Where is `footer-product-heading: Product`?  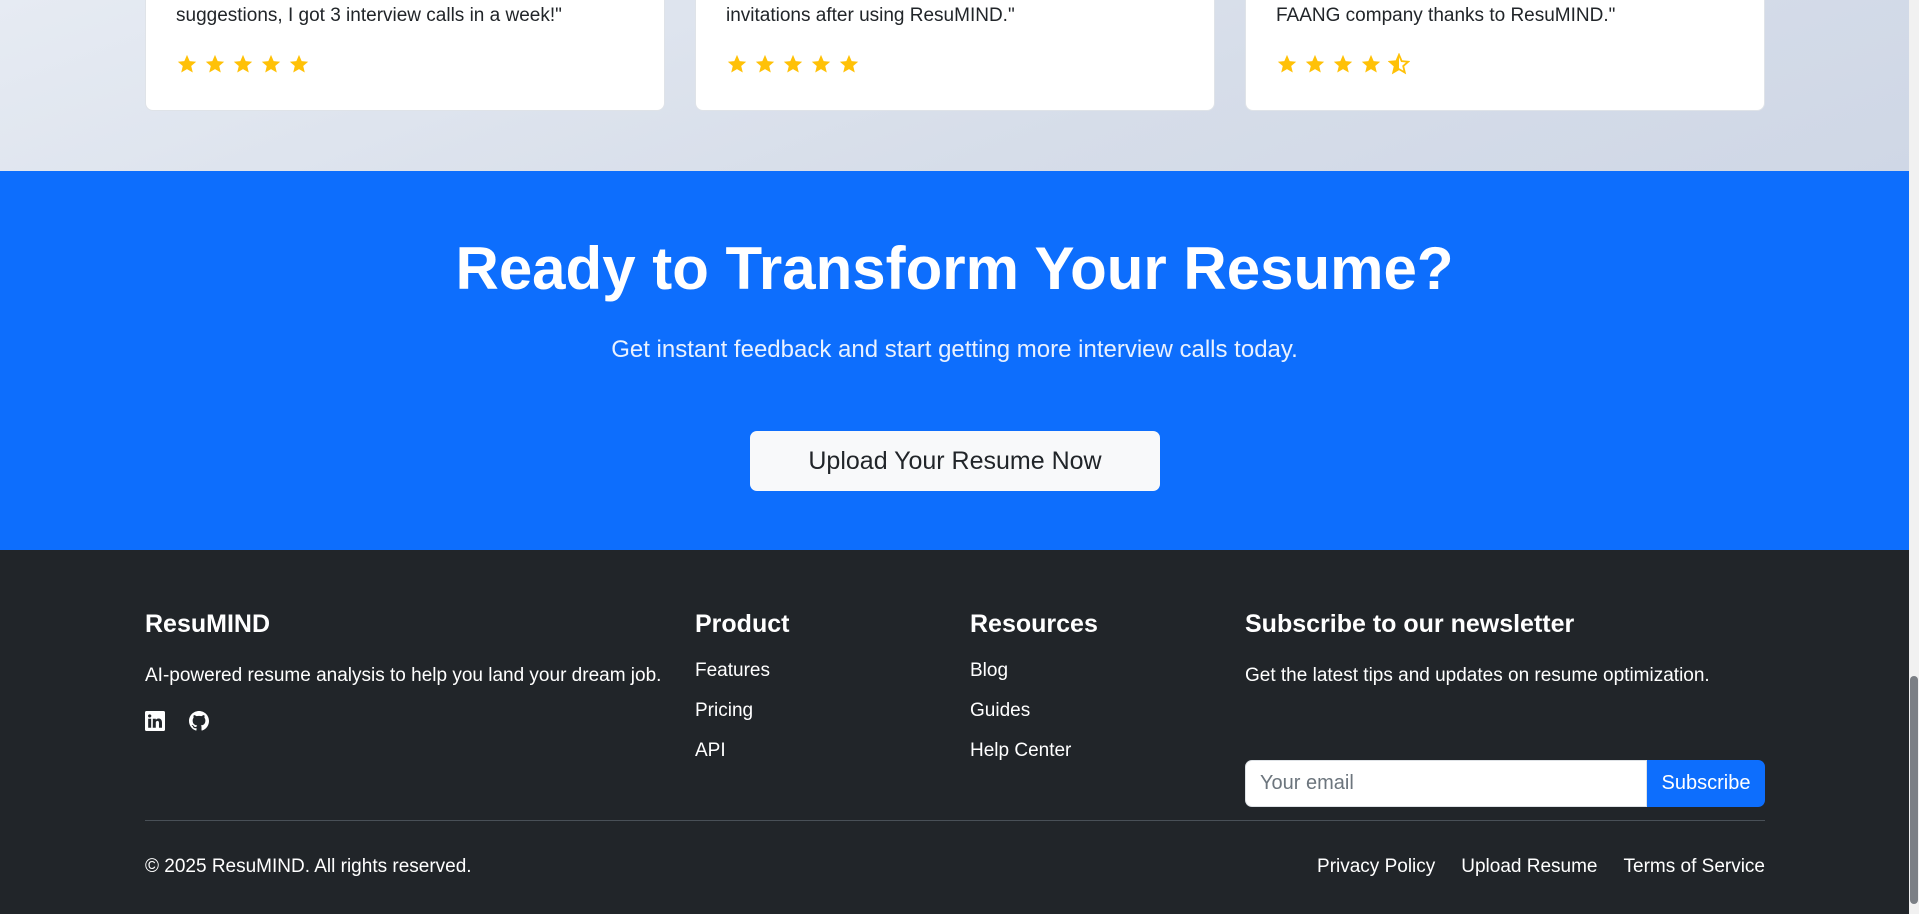
footer-product-heading: Product is located at coordinates (742, 624).